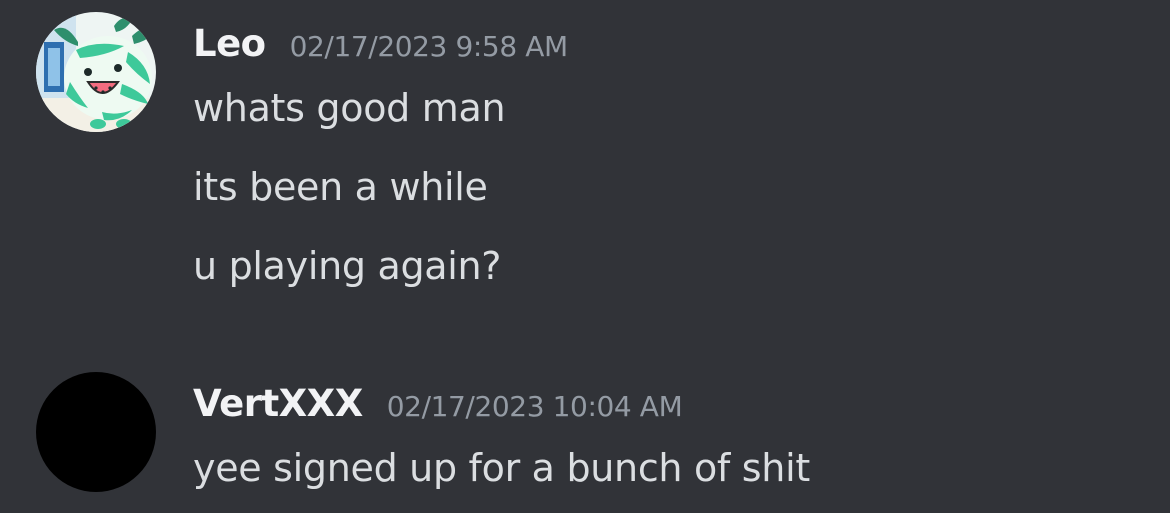  I want to click on watermelon-creature-icon, so click(96, 72).